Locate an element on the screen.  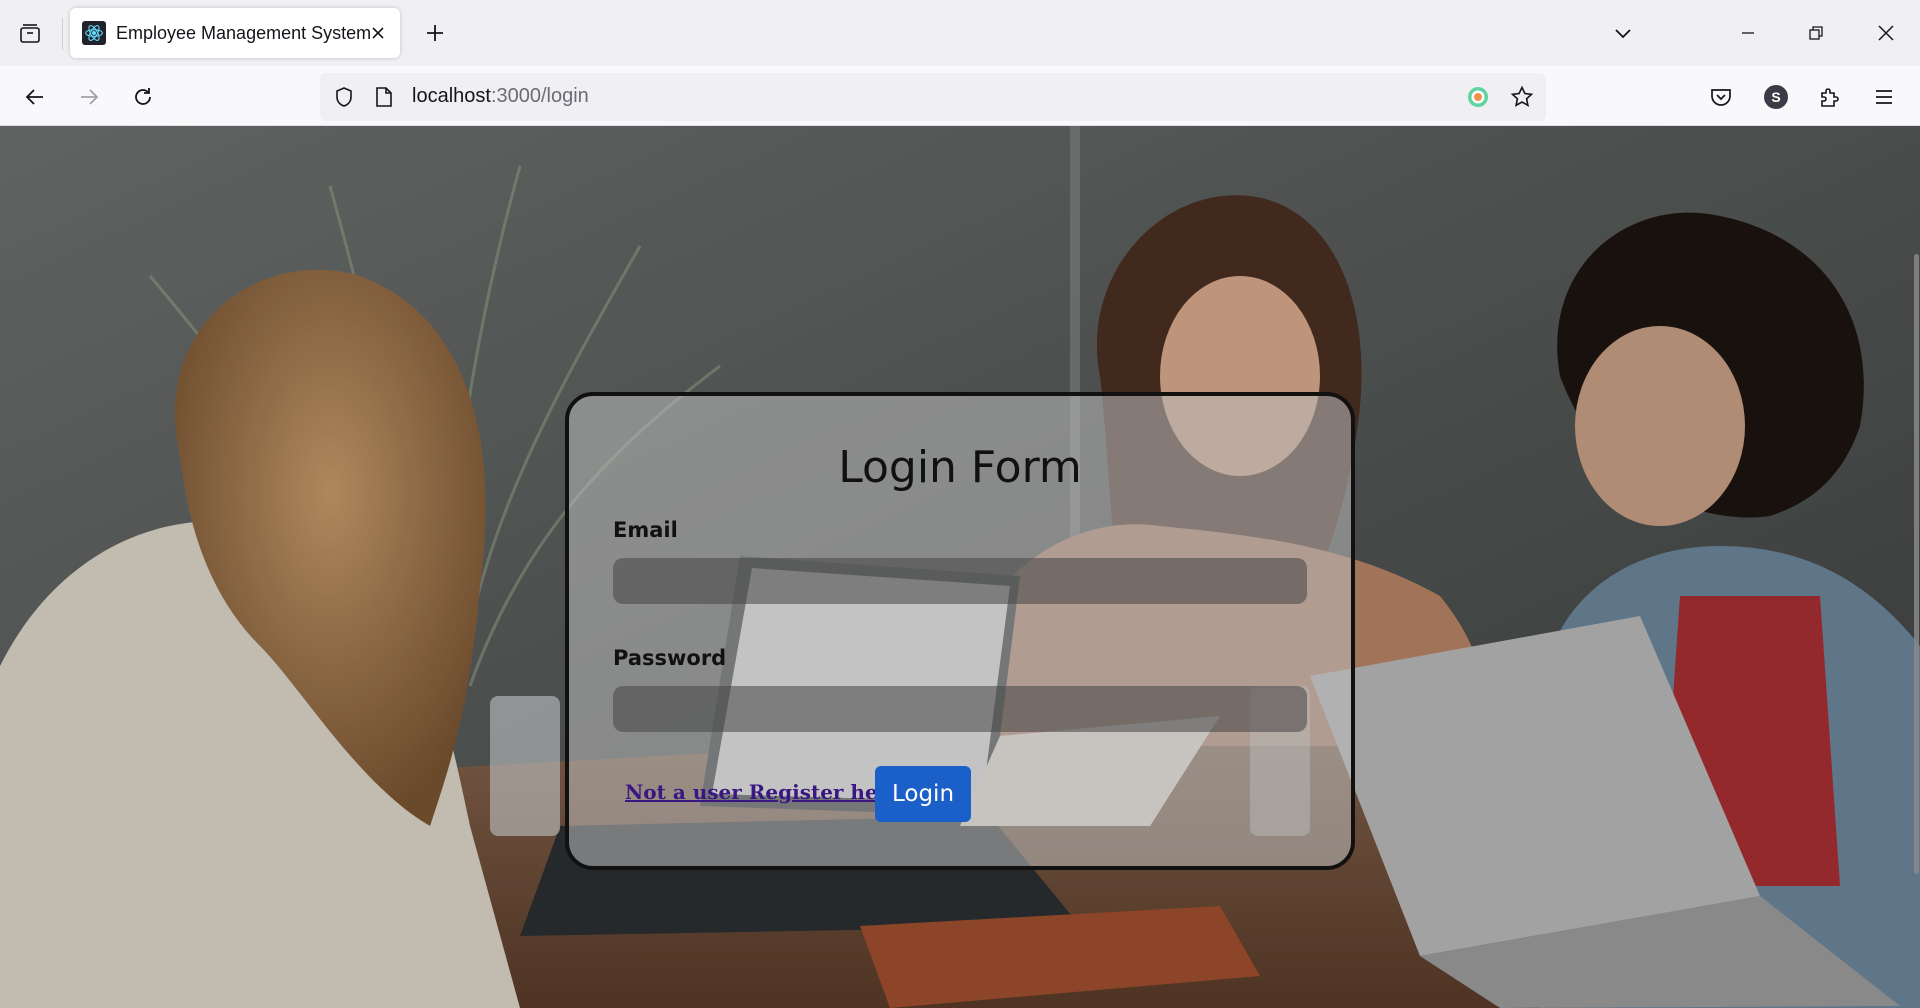
arrow-left-icon is located at coordinates (35, 97).